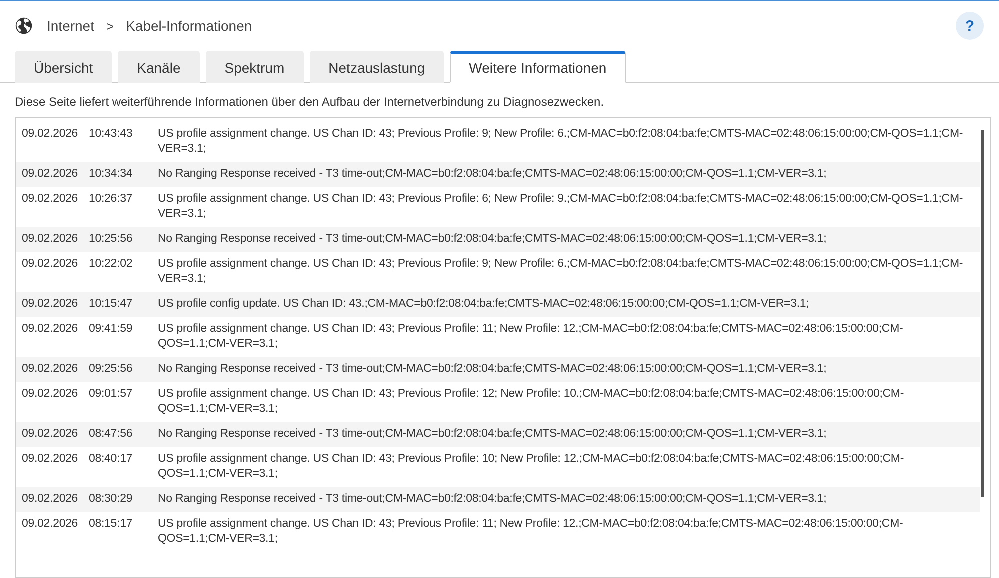  What do you see at coordinates (538, 67) in the screenshot?
I see `tab: Weitere Informationen` at bounding box center [538, 67].